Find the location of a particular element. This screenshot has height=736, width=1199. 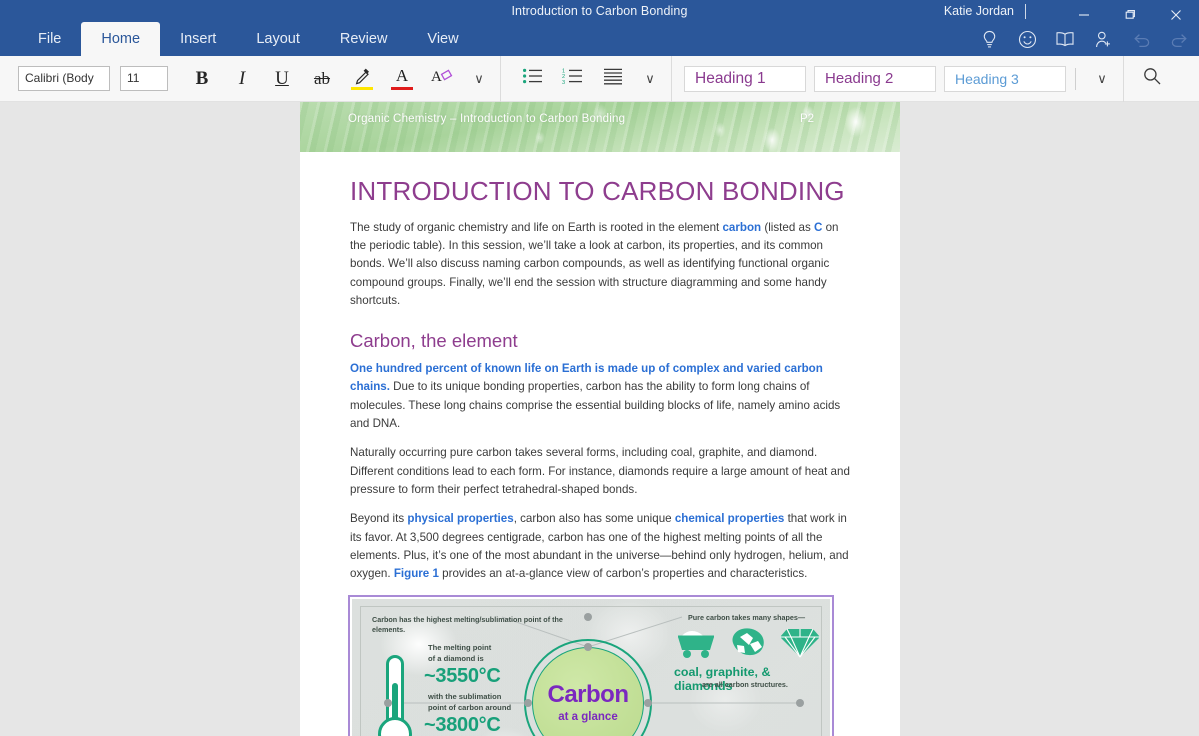

p4-a: Beyond its is located at coordinates (379, 519).